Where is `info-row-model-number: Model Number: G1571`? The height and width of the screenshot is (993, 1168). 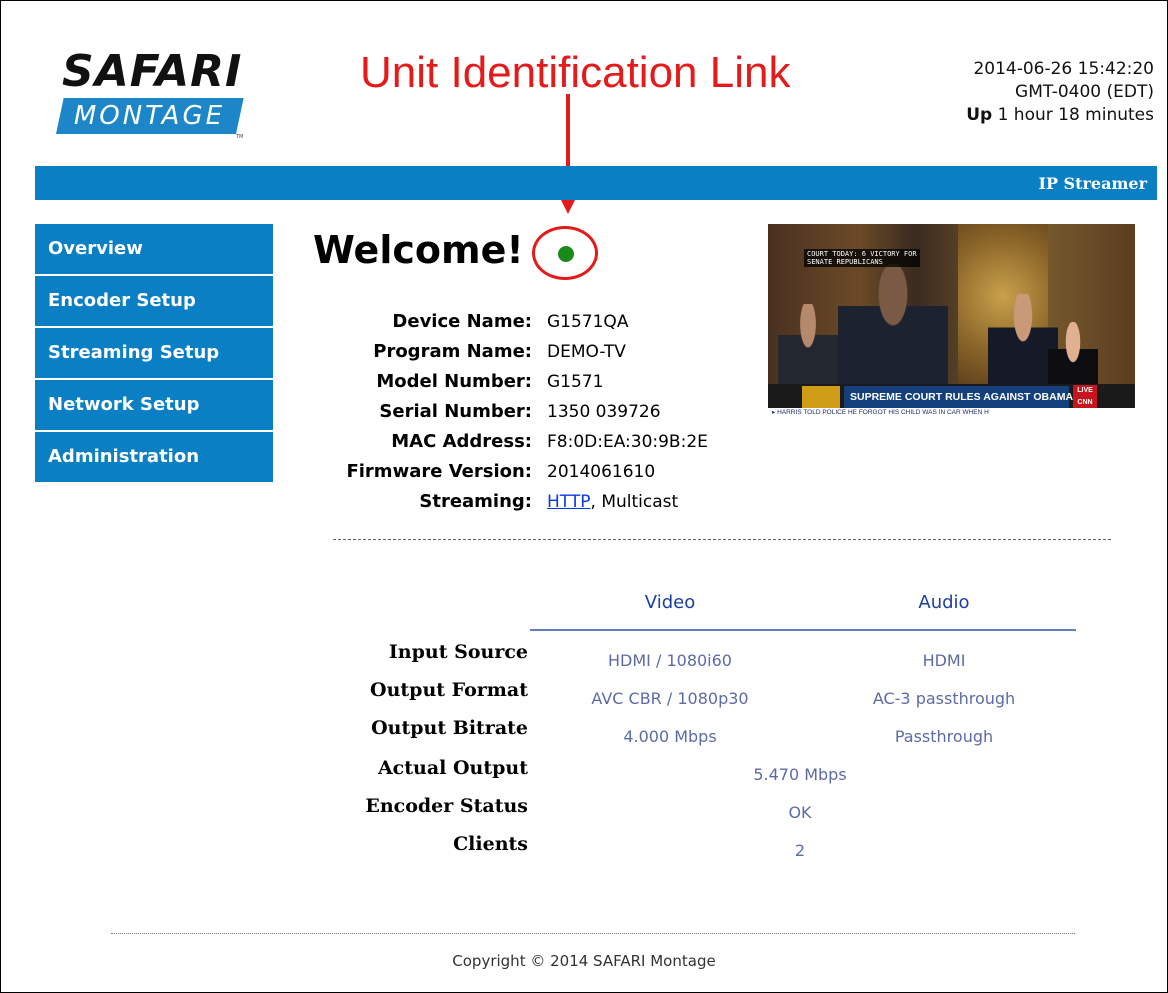 info-row-model-number: Model Number: G1571 is located at coordinates (510, 382).